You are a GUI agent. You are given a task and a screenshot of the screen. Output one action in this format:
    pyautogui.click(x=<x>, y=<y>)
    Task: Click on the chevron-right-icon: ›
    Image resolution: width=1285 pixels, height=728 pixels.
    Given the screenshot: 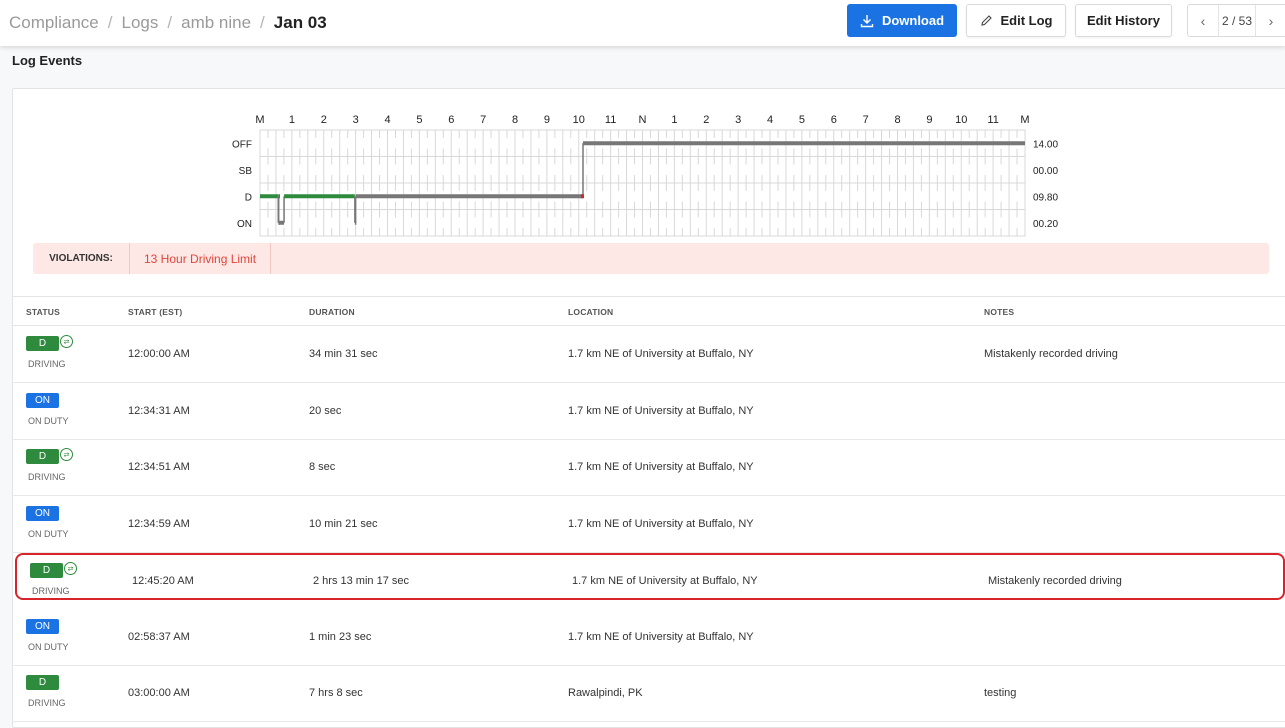 What is the action you would take?
    pyautogui.click(x=1270, y=21)
    